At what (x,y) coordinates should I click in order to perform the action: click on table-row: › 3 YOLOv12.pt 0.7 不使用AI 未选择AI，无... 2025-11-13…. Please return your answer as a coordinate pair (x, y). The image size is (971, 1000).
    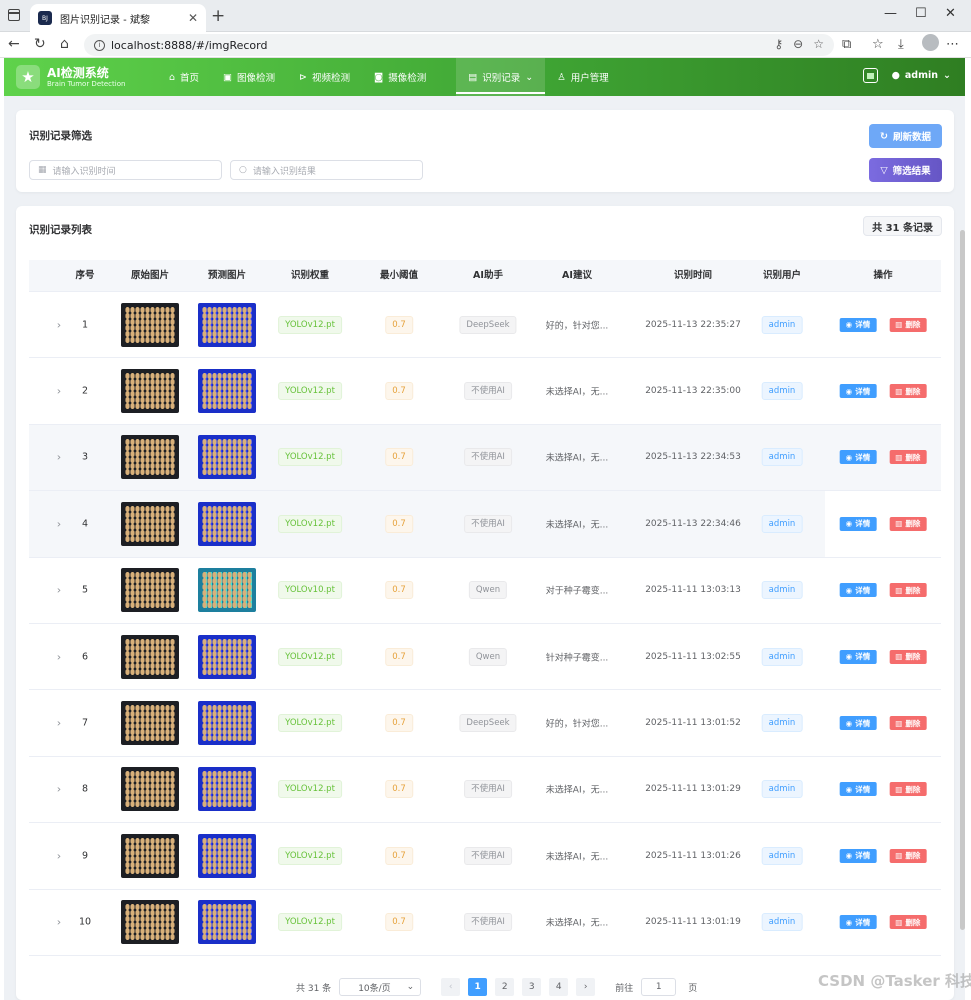
    Looking at the image, I should click on (485, 458).